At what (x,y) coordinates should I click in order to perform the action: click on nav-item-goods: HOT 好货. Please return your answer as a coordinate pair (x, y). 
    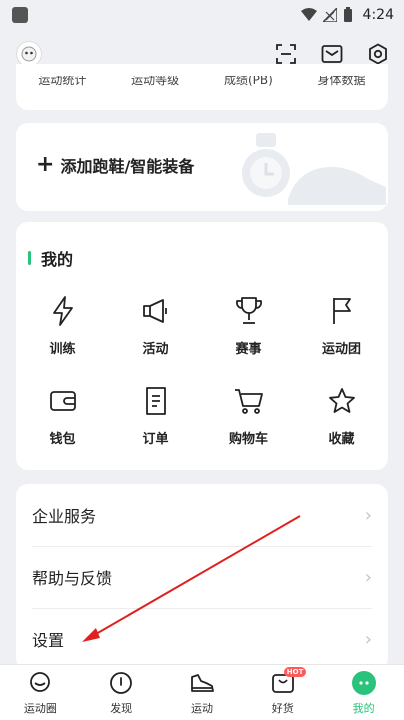
    Looking at the image, I should click on (283, 691).